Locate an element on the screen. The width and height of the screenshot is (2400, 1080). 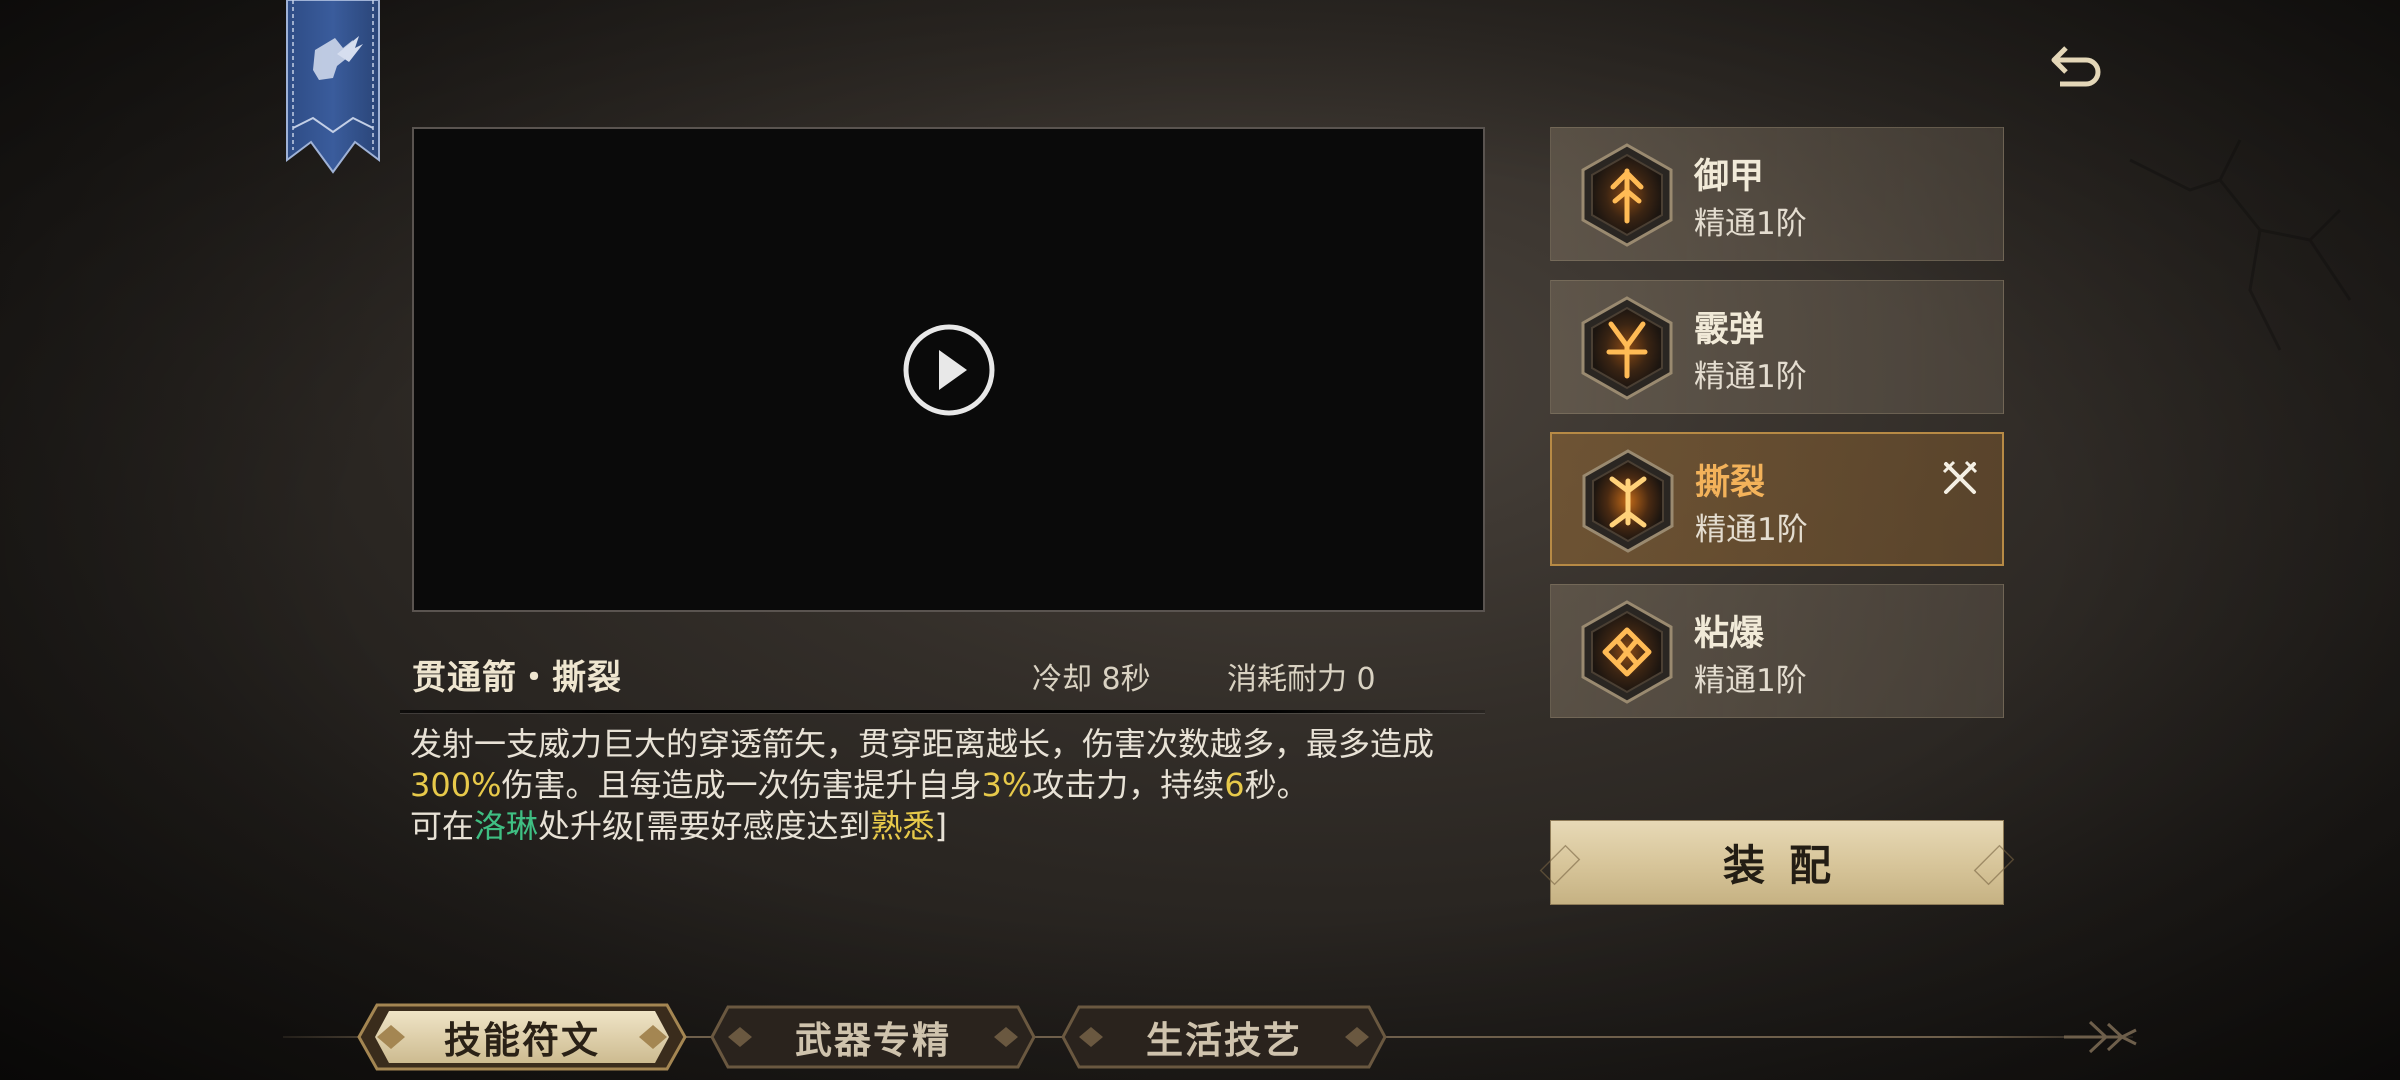
tab-bar-end-ornament is located at coordinates (2100, 1037).